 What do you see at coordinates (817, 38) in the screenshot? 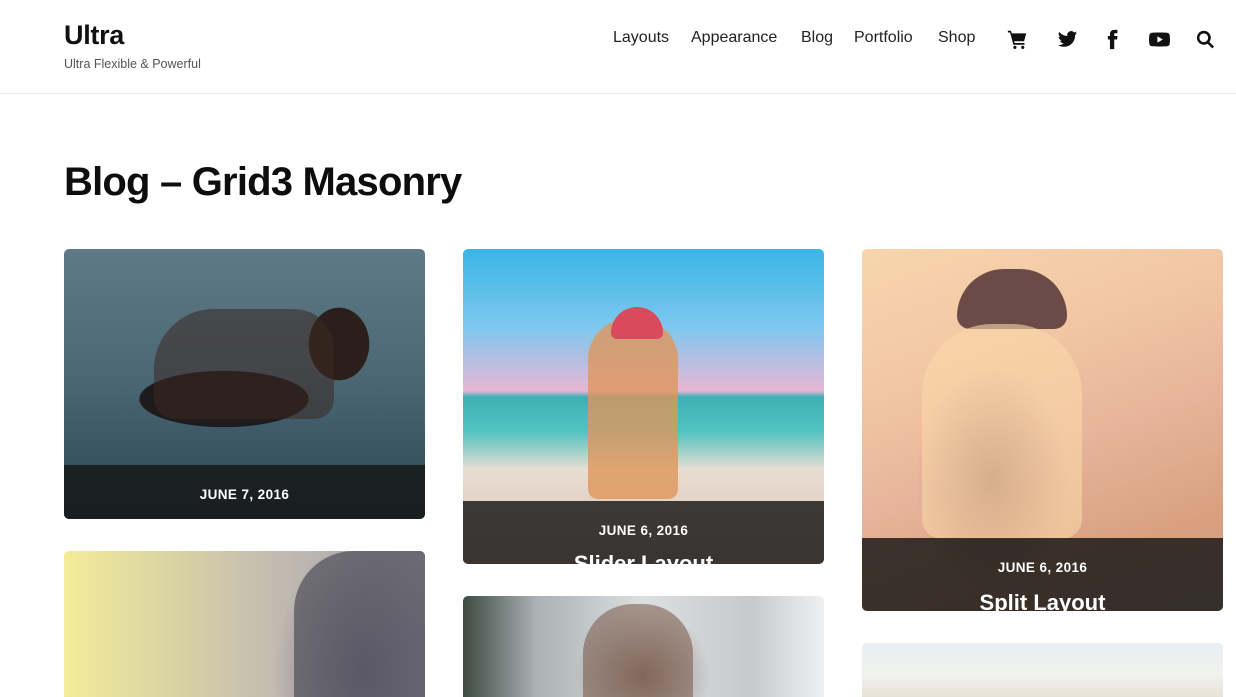
I see `nav-item-blog: Blog` at bounding box center [817, 38].